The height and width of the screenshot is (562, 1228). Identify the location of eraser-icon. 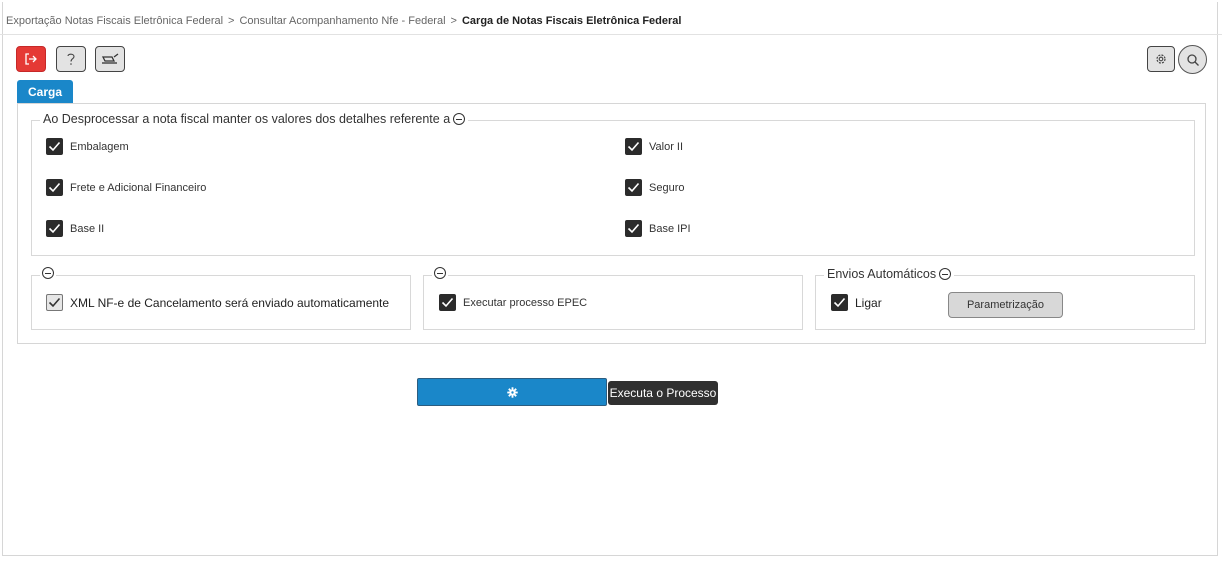
(110, 58).